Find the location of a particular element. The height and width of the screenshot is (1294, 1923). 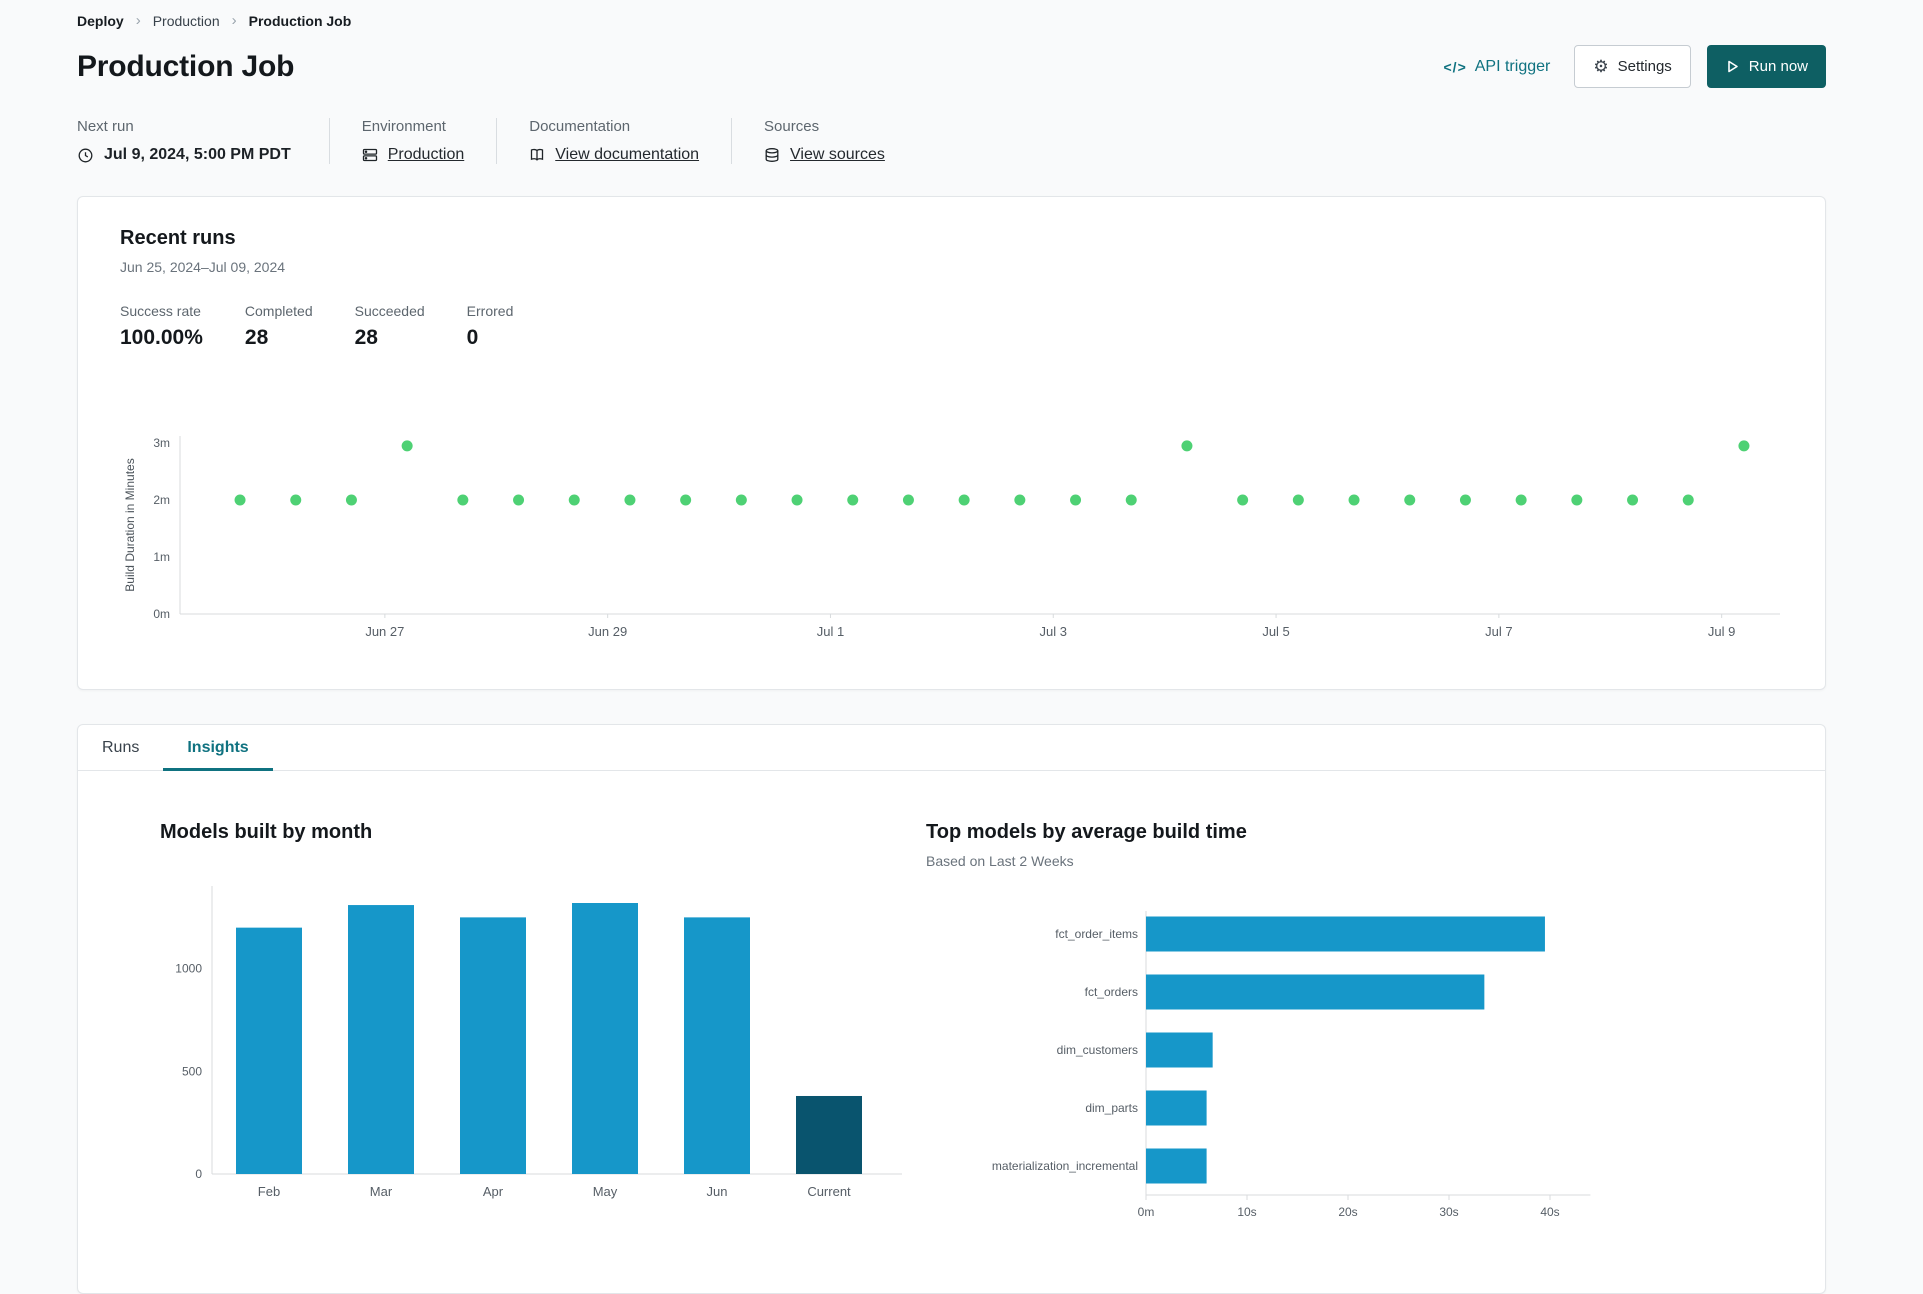

environment-icon is located at coordinates (370, 155).